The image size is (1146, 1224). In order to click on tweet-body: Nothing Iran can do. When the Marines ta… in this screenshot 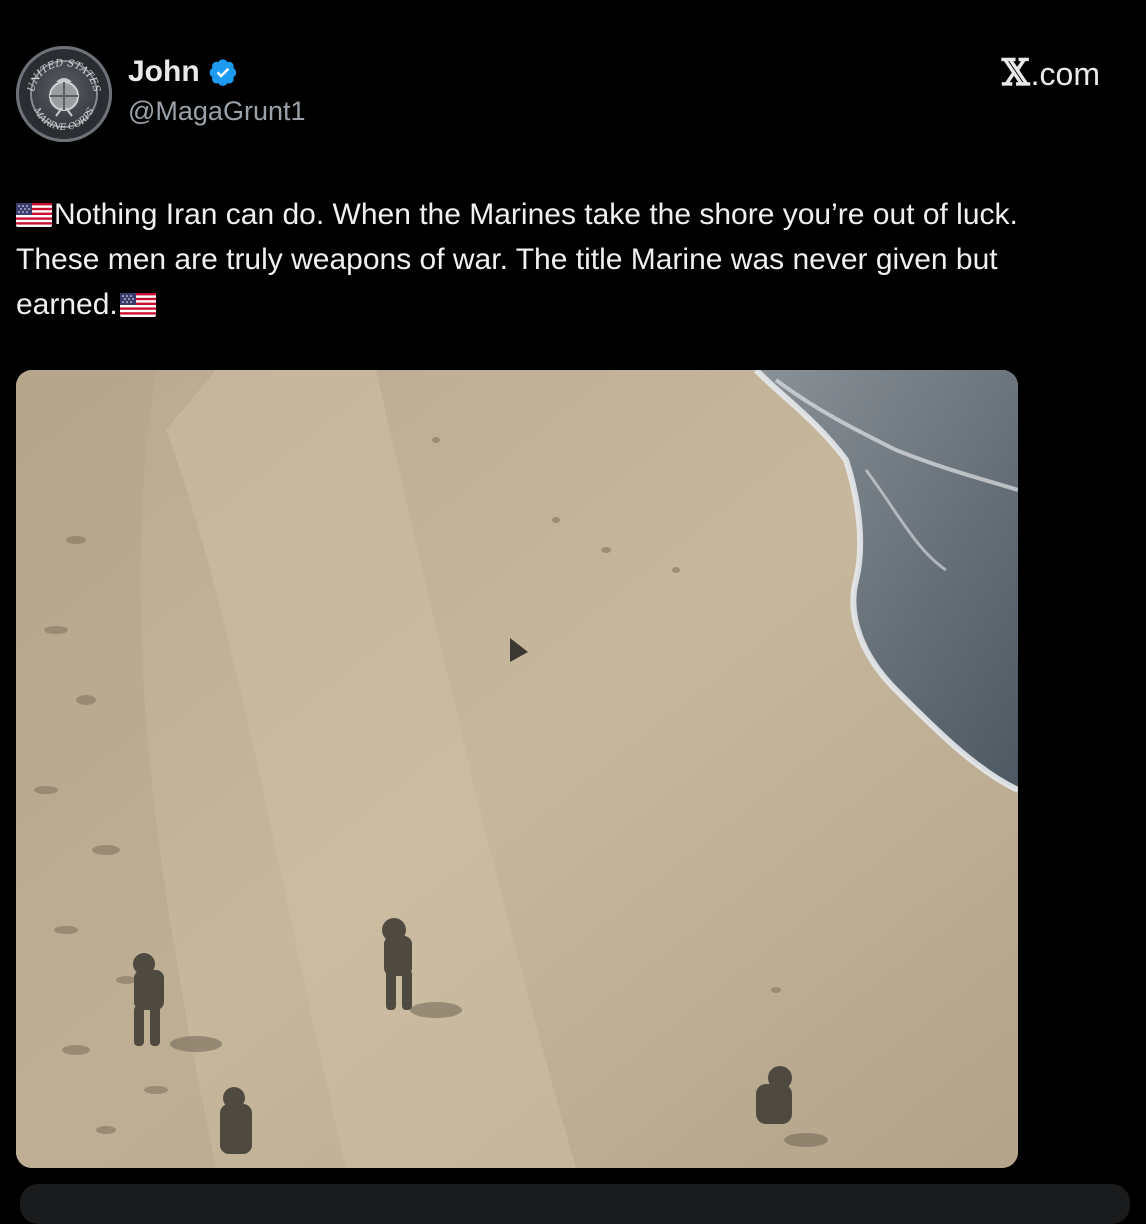, I will do `click(517, 259)`.